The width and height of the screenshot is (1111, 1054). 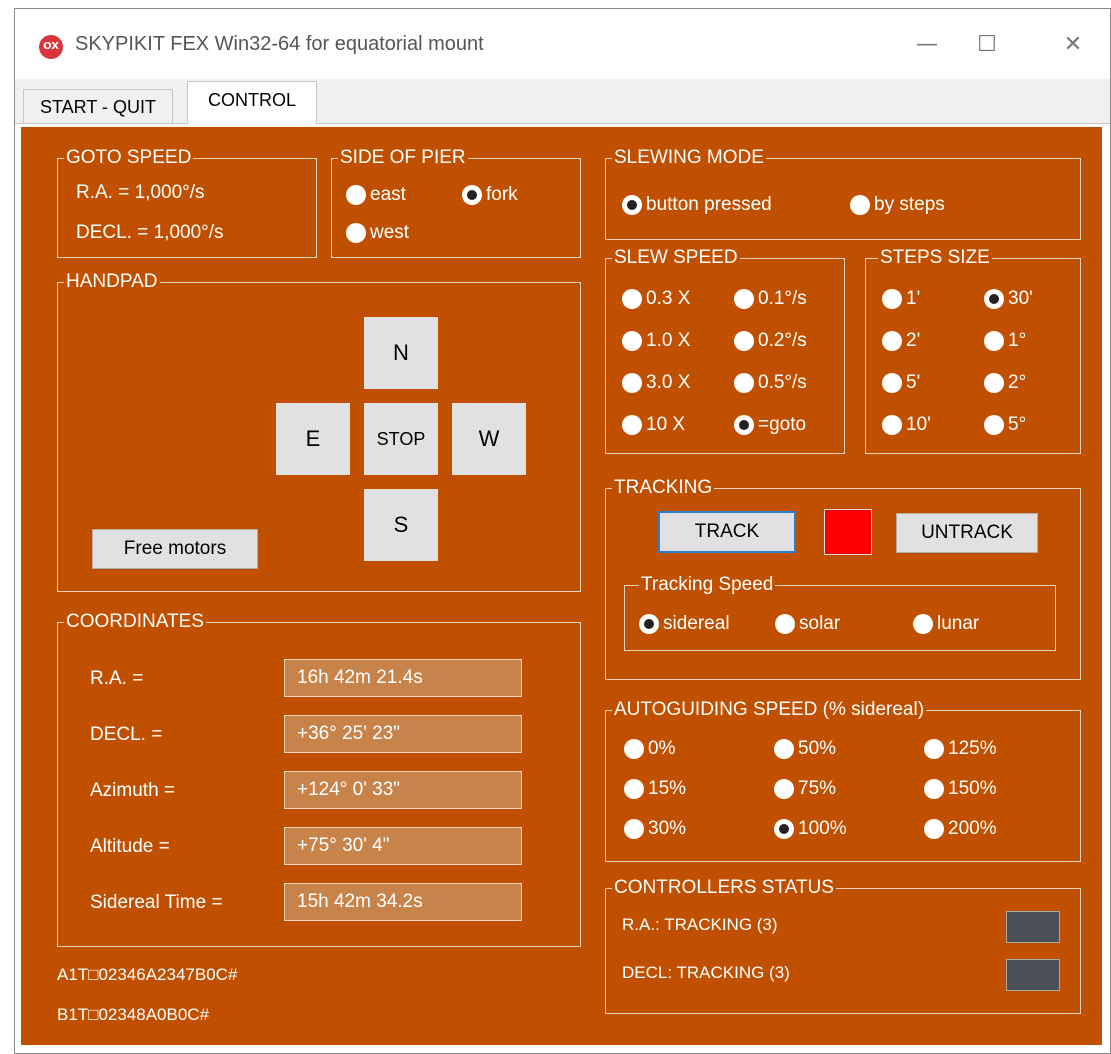 What do you see at coordinates (401, 353) in the screenshot?
I see `north-button: N` at bounding box center [401, 353].